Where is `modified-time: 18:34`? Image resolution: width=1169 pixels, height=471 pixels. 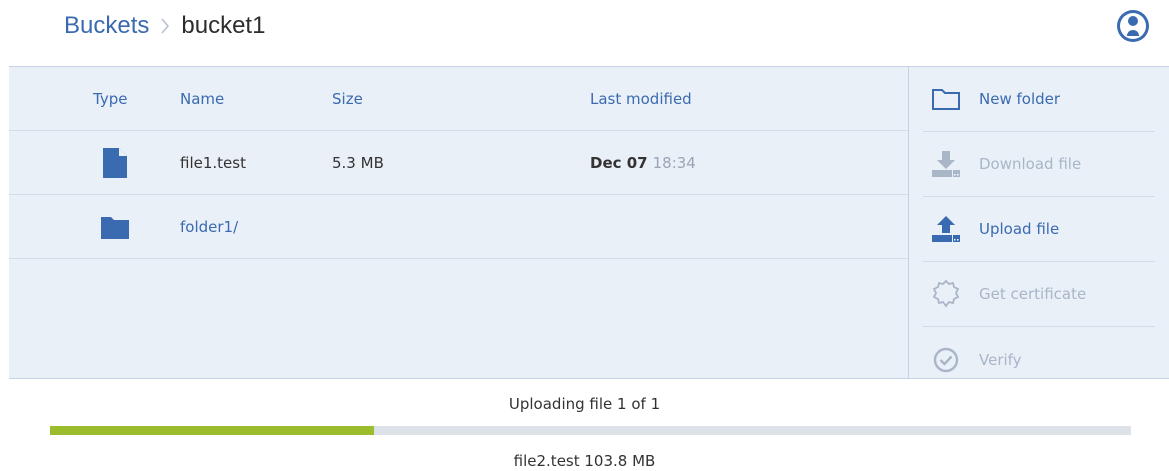
modified-time: 18:34 is located at coordinates (674, 163).